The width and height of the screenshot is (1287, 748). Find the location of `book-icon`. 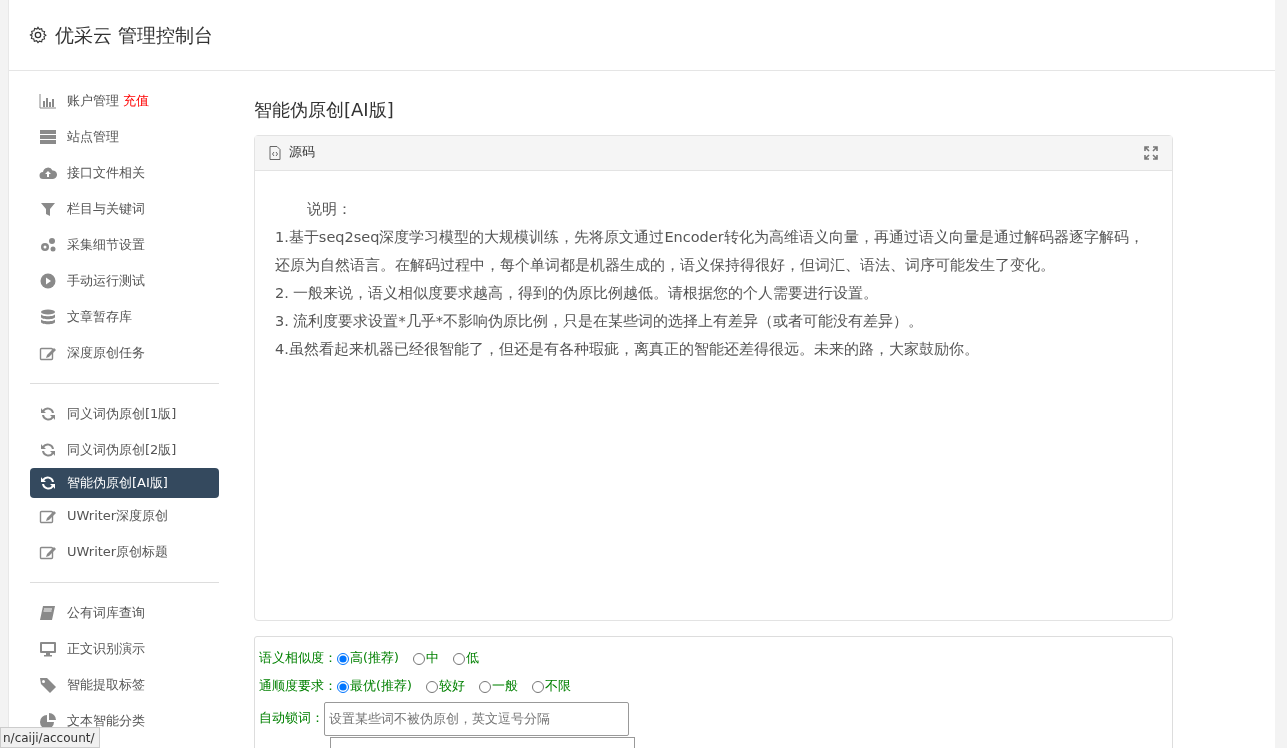

book-icon is located at coordinates (48, 613).